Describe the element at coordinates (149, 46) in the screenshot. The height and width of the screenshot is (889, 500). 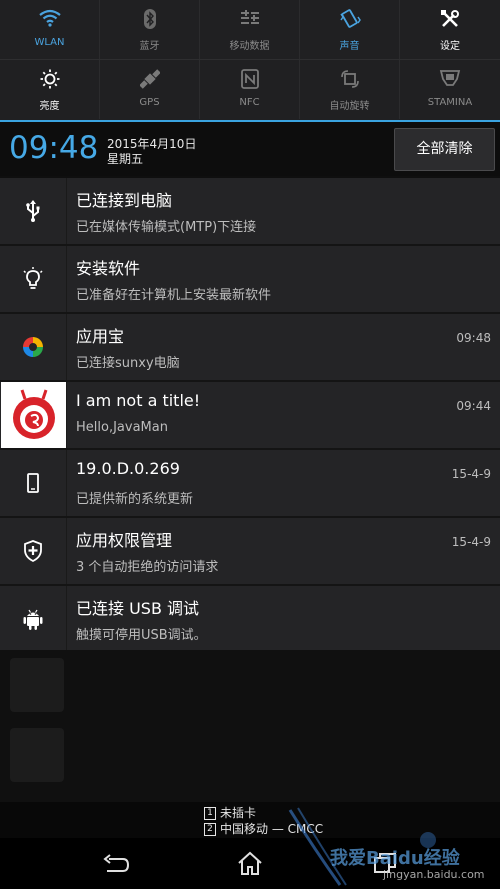
I see `tile-label: 蓝牙` at that location.